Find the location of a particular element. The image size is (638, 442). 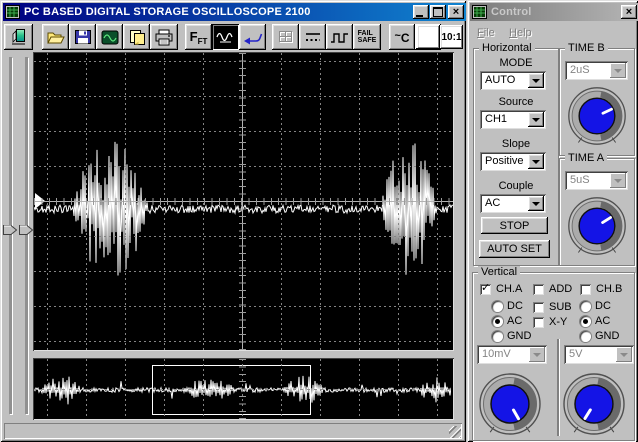

grid-toggle-button is located at coordinates (285, 37).